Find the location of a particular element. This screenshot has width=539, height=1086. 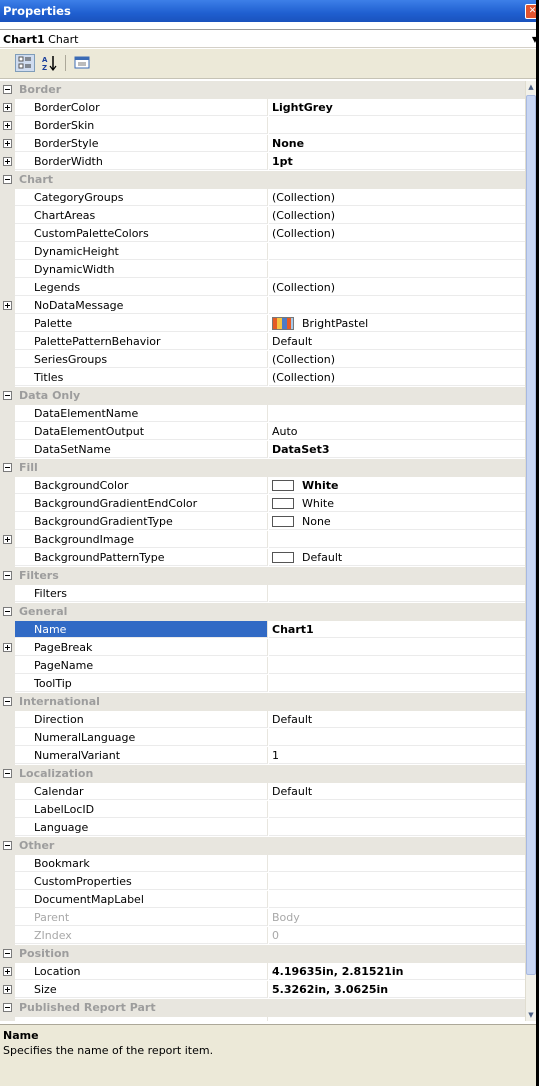

alphabetical-icon: A Z is located at coordinates (50, 63).